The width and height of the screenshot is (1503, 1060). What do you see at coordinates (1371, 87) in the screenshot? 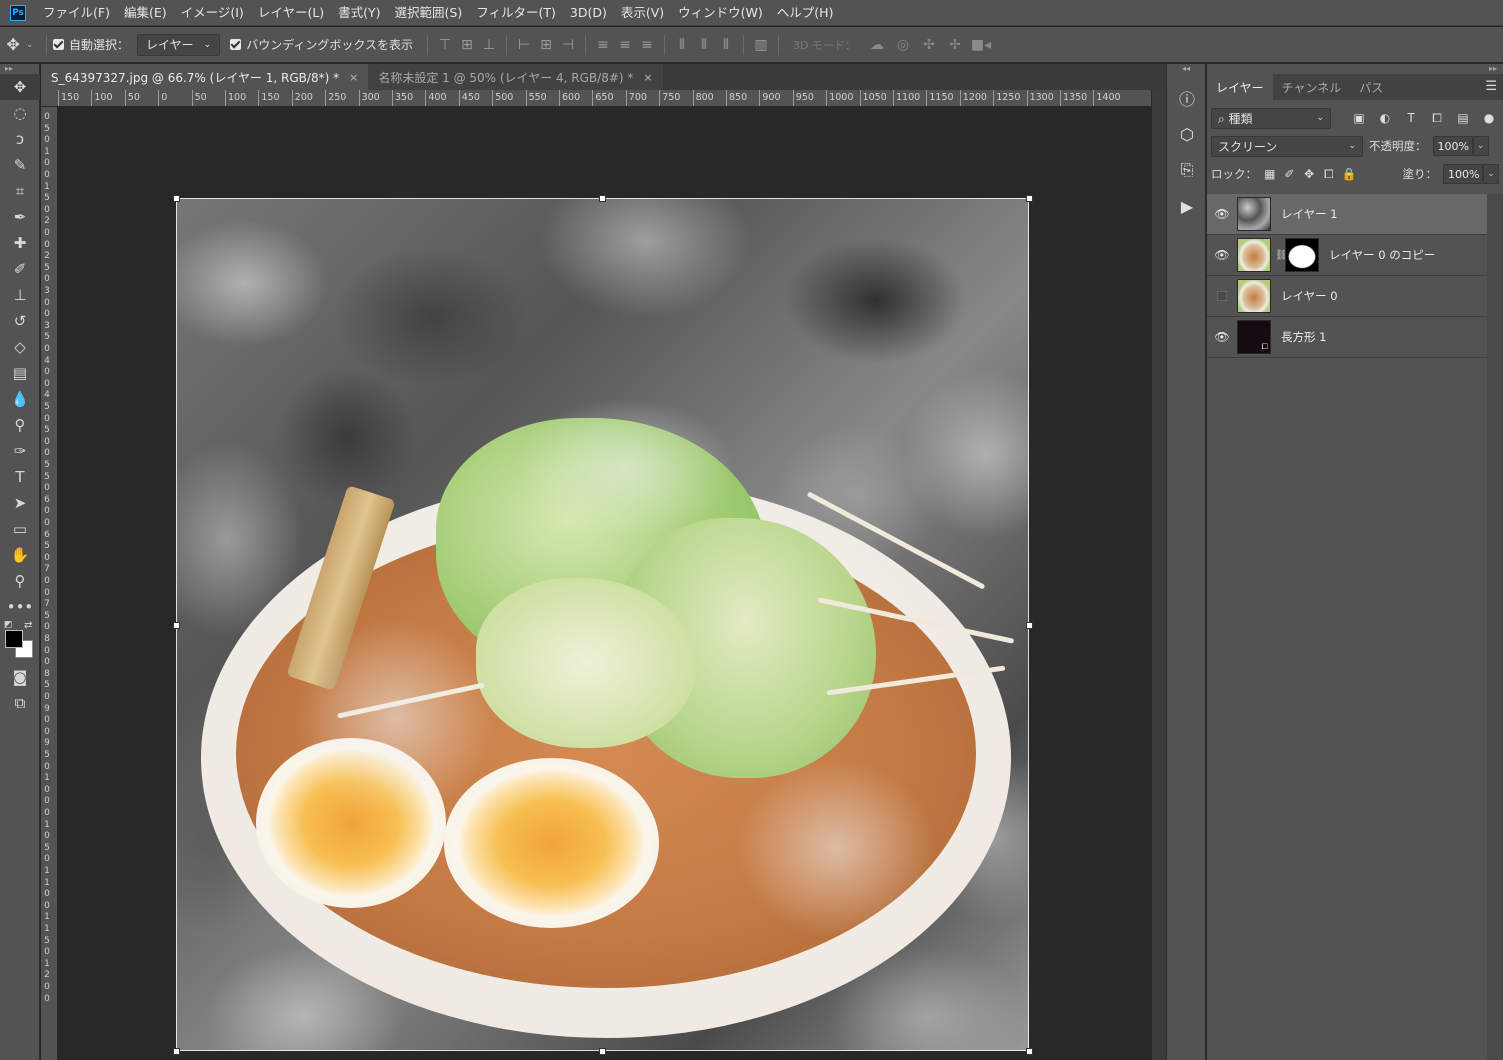
I see `tab-paths: パス` at bounding box center [1371, 87].